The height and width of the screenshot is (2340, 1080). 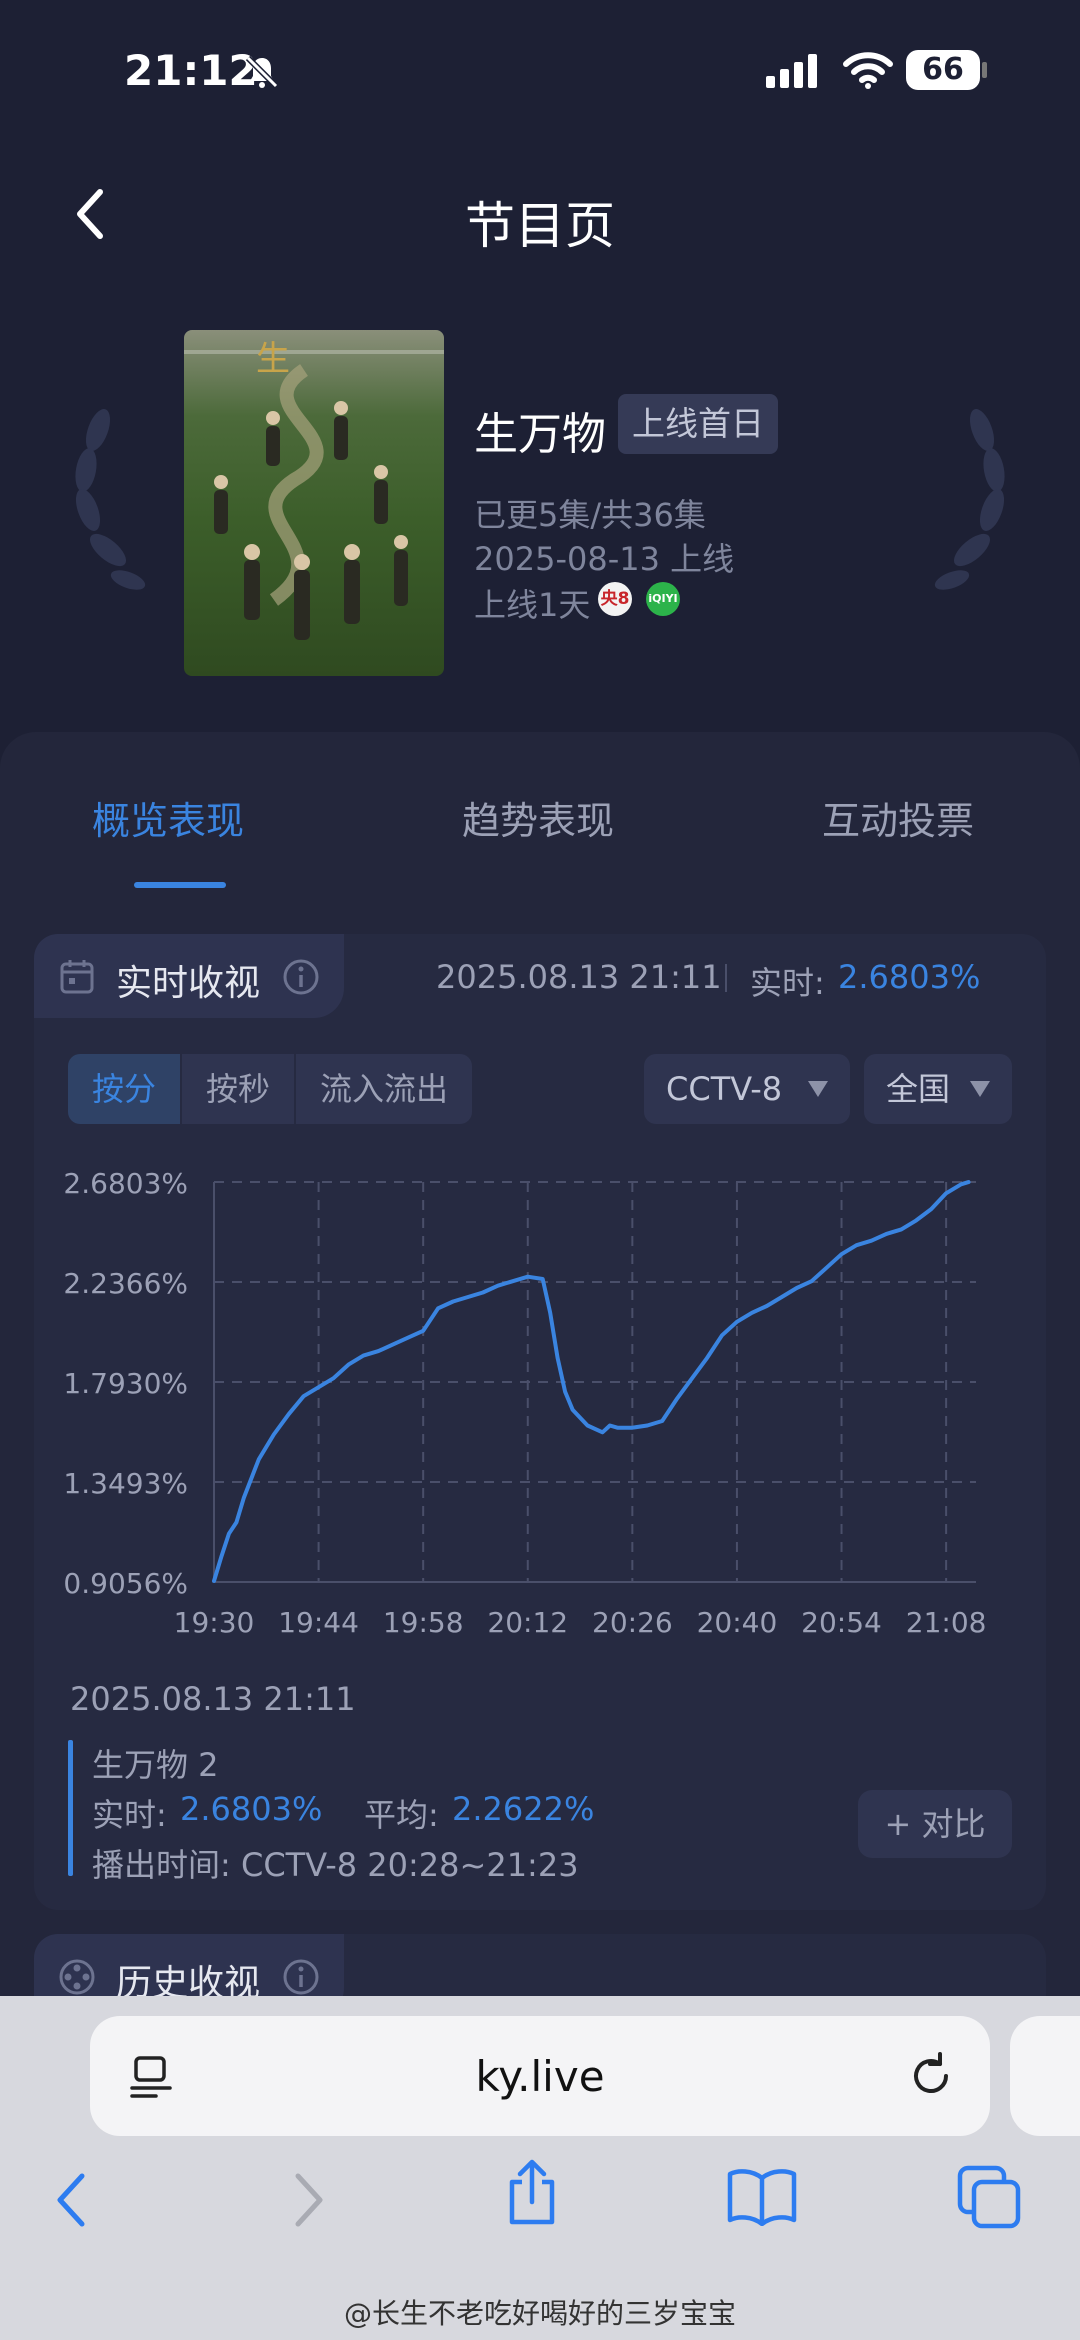 What do you see at coordinates (125, 1383) in the screenshot?
I see `y-tick-label: 1.7930%` at bounding box center [125, 1383].